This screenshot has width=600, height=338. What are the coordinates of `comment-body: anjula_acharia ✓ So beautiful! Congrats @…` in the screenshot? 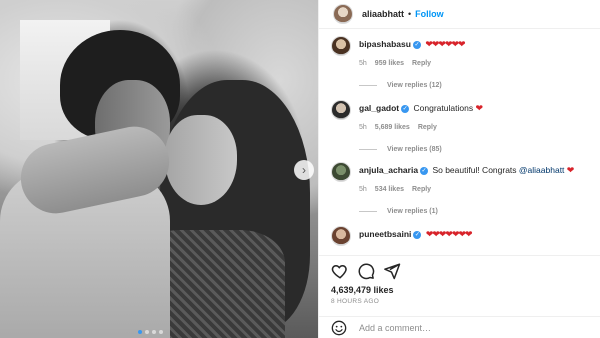 It's located at (479, 170).